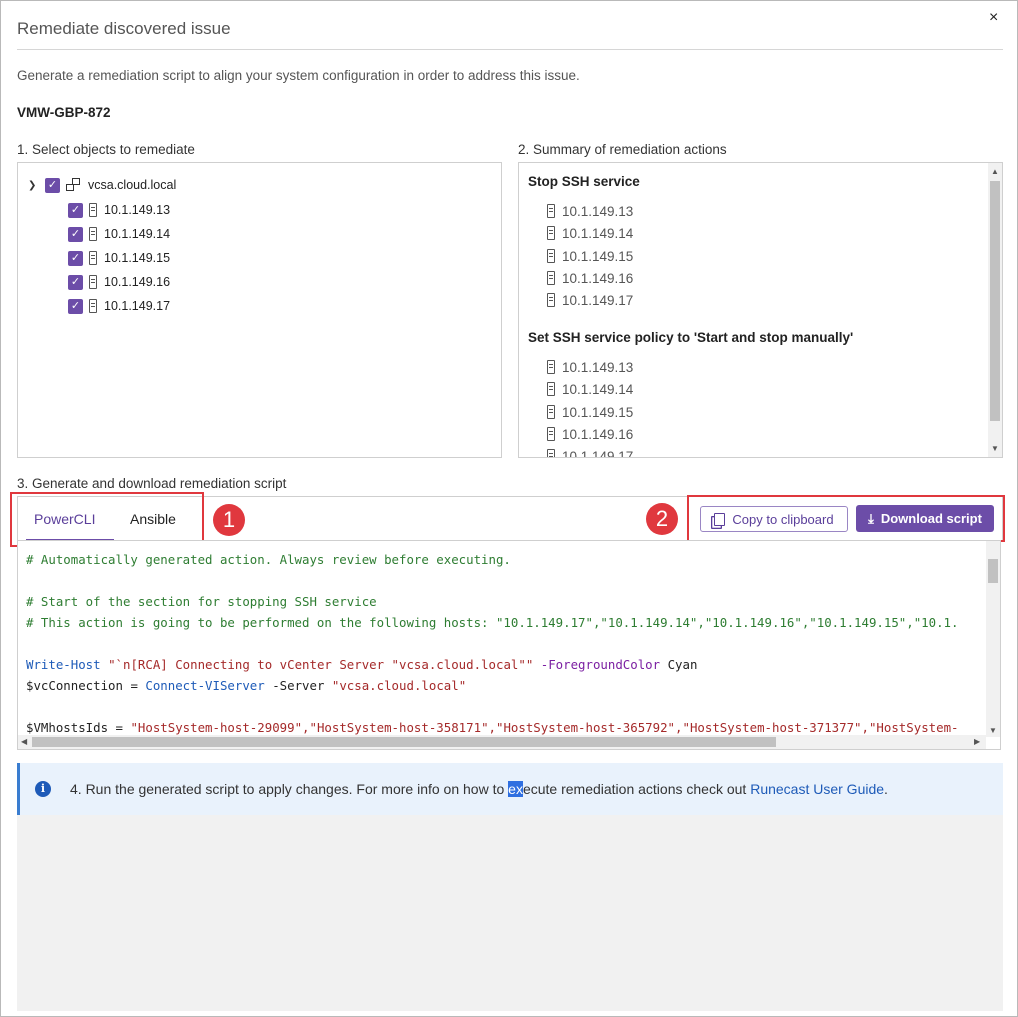 This screenshot has height=1017, width=1018. What do you see at coordinates (404, 742) in the screenshot?
I see `code-hscroll-thumb` at bounding box center [404, 742].